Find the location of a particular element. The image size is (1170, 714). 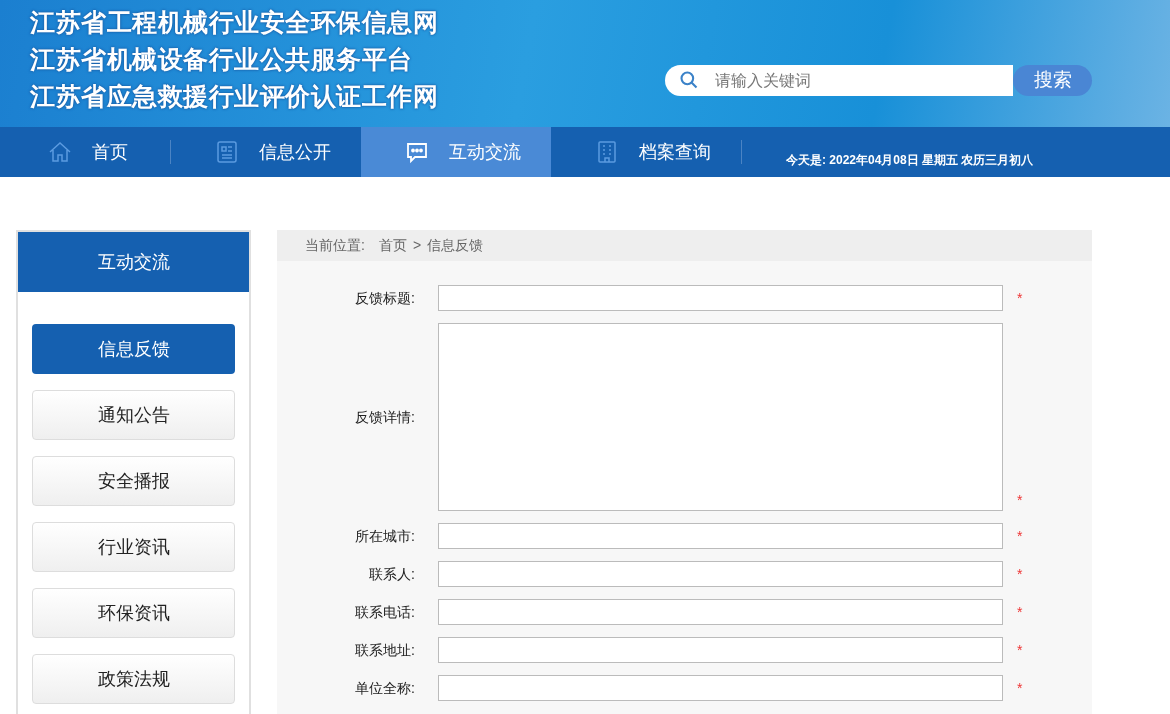

site-title: 江苏省应急救援行业评价认证工作网 is located at coordinates (234, 96).